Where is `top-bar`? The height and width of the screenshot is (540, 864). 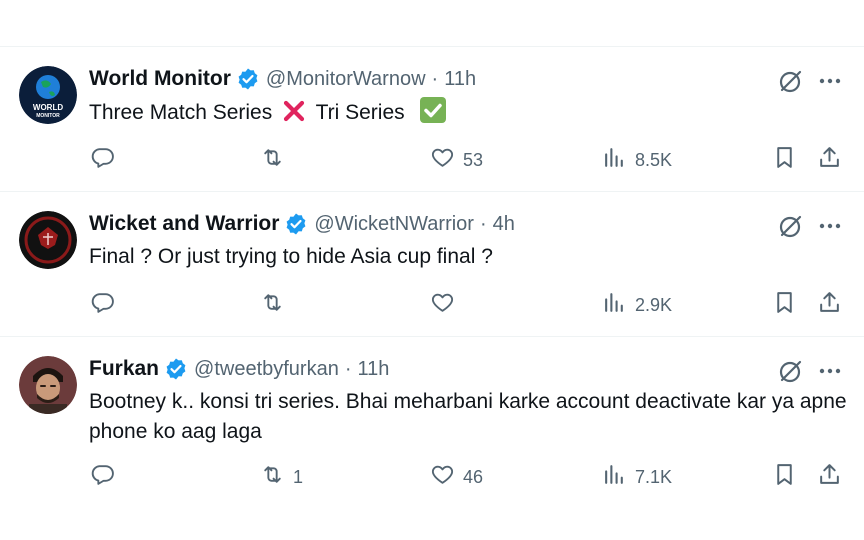
top-bar is located at coordinates (432, 23).